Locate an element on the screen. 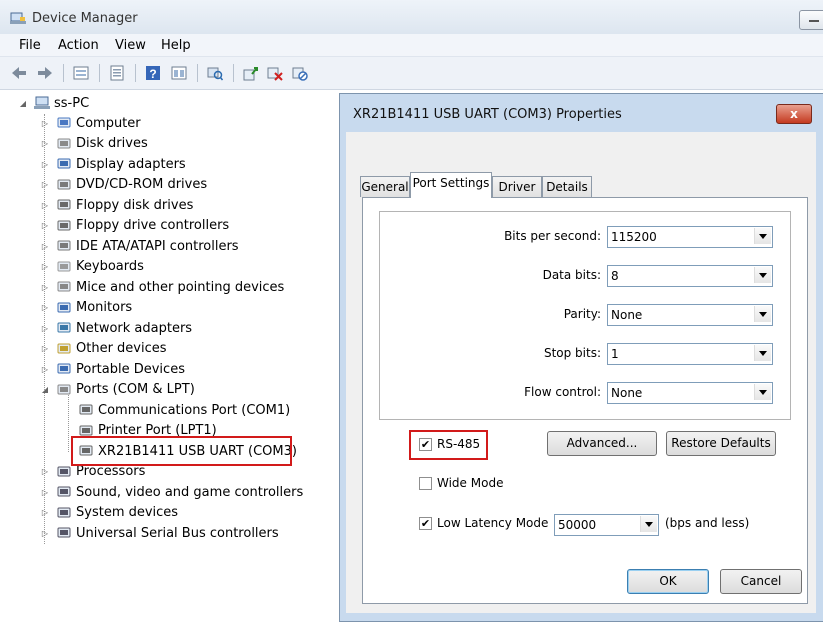  tree-port-item: Communications Port (COM1) is located at coordinates (176, 410).